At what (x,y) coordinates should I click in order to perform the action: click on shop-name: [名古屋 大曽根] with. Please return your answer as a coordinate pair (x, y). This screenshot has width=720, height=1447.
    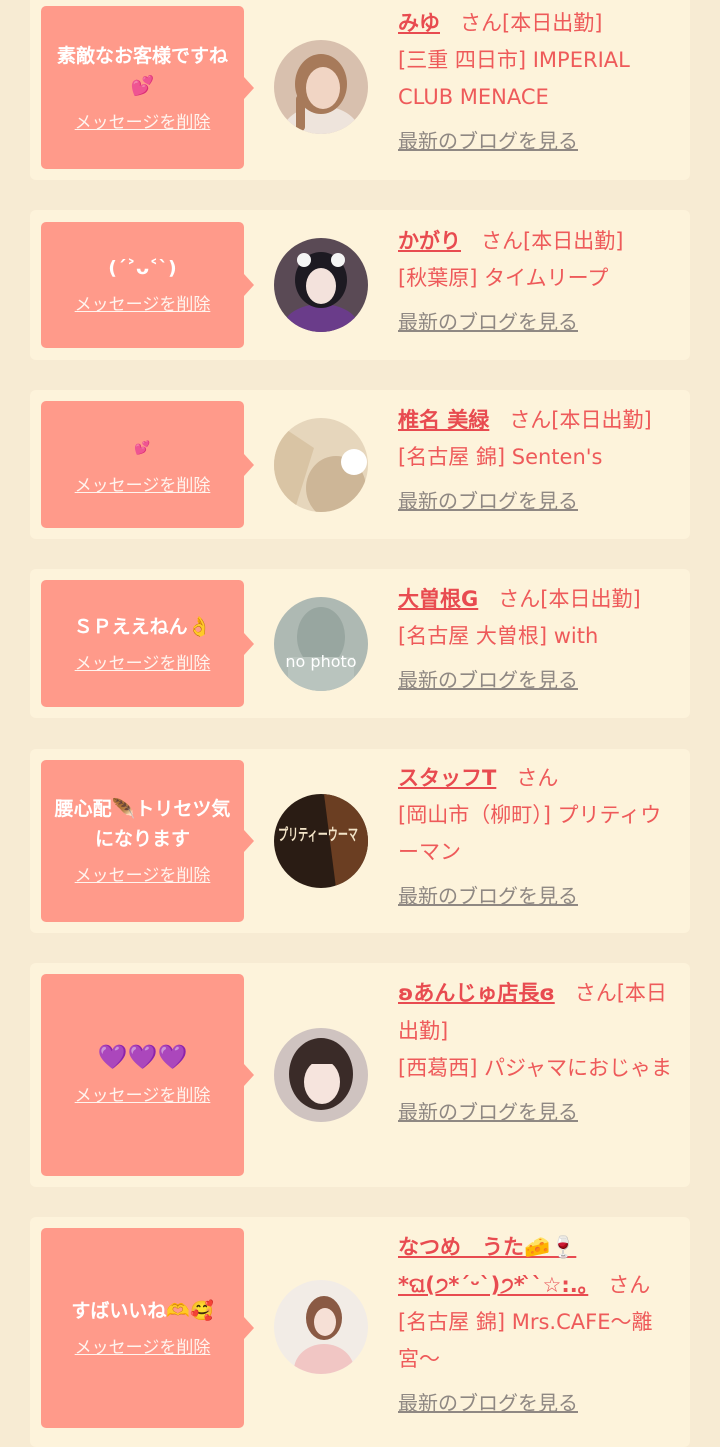
    Looking at the image, I should click on (498, 636).